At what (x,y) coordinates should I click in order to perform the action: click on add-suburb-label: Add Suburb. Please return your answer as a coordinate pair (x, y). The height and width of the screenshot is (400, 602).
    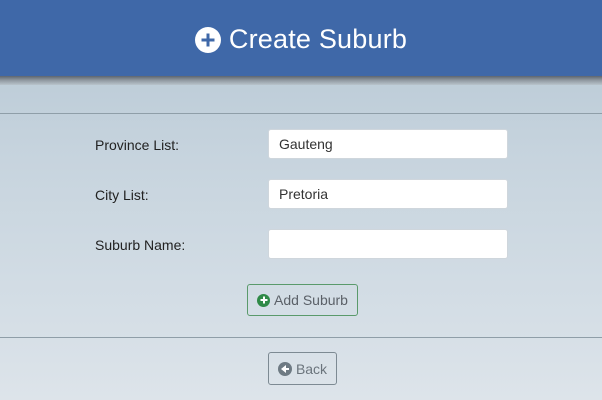
    Looking at the image, I should click on (311, 300).